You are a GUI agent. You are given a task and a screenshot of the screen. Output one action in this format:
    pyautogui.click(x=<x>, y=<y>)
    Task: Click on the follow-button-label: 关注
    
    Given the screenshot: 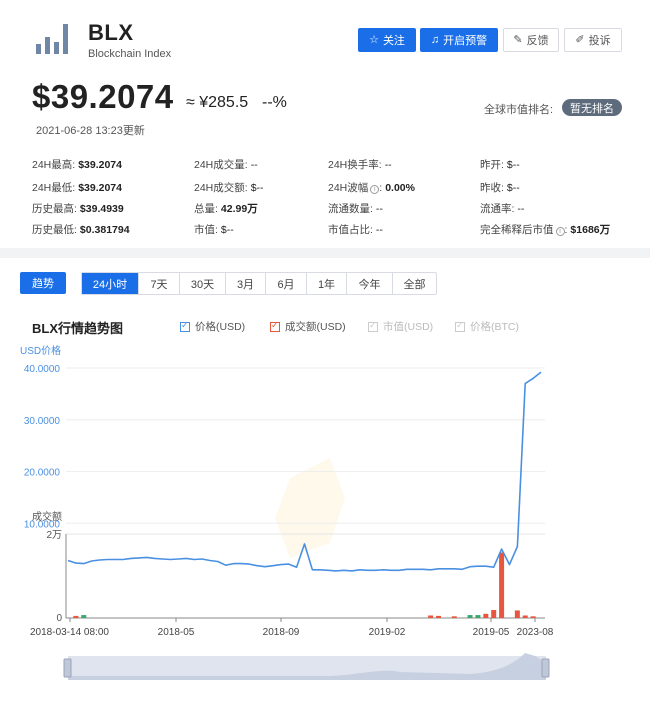 What is the action you would take?
    pyautogui.click(x=393, y=41)
    